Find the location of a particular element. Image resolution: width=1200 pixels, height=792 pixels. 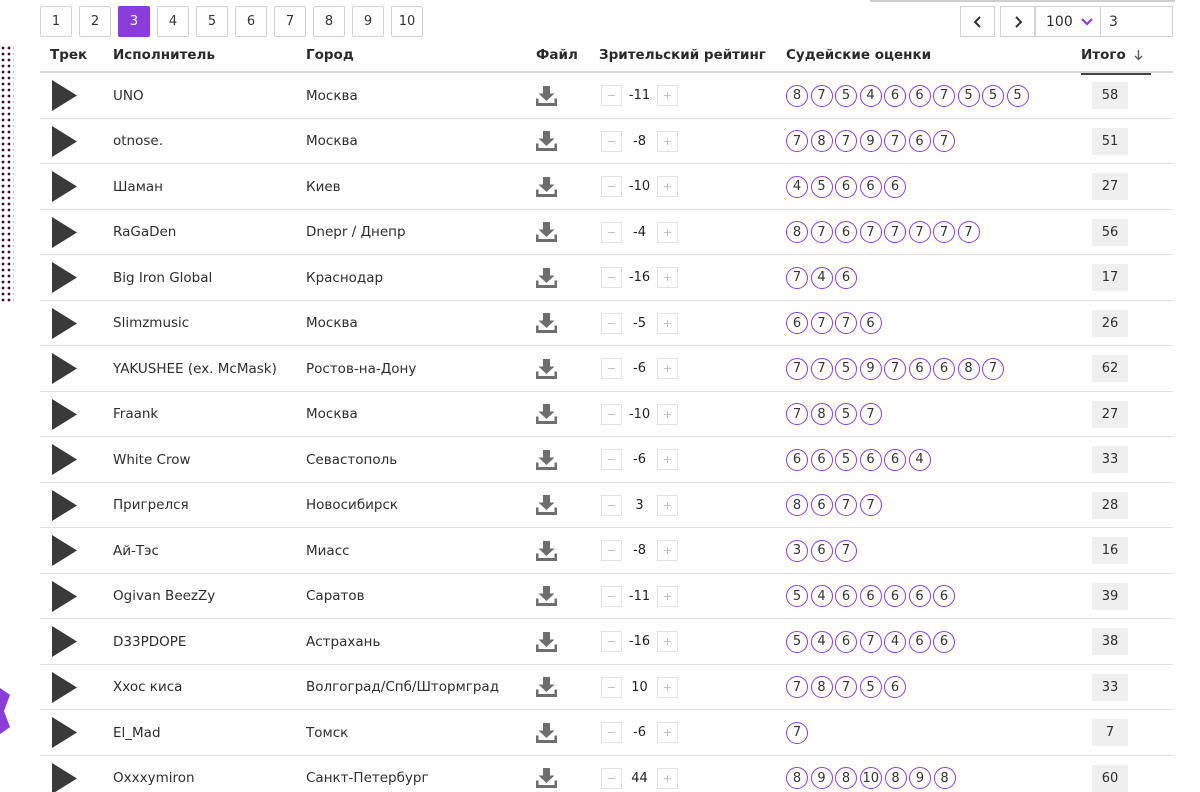

rating-value: -16 is located at coordinates (639, 277).